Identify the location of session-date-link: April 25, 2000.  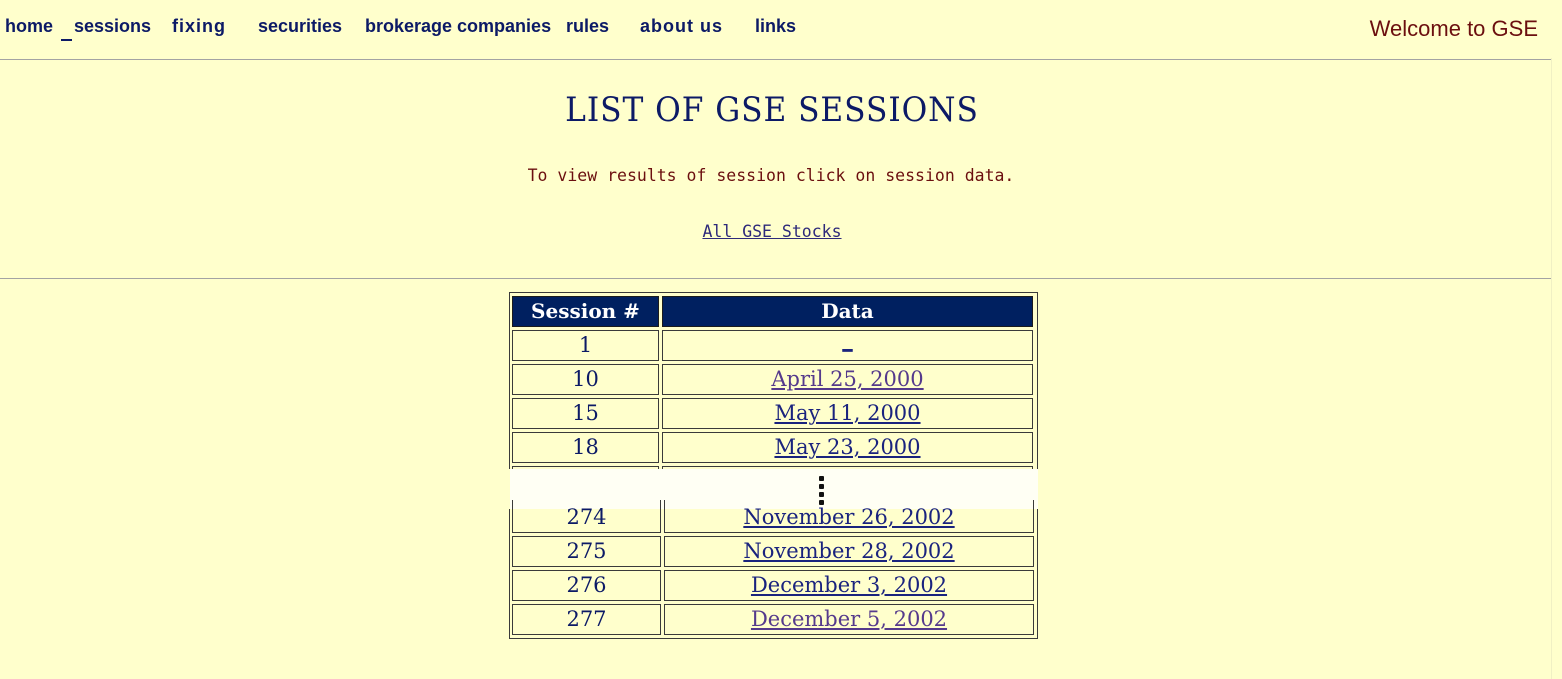
(847, 379).